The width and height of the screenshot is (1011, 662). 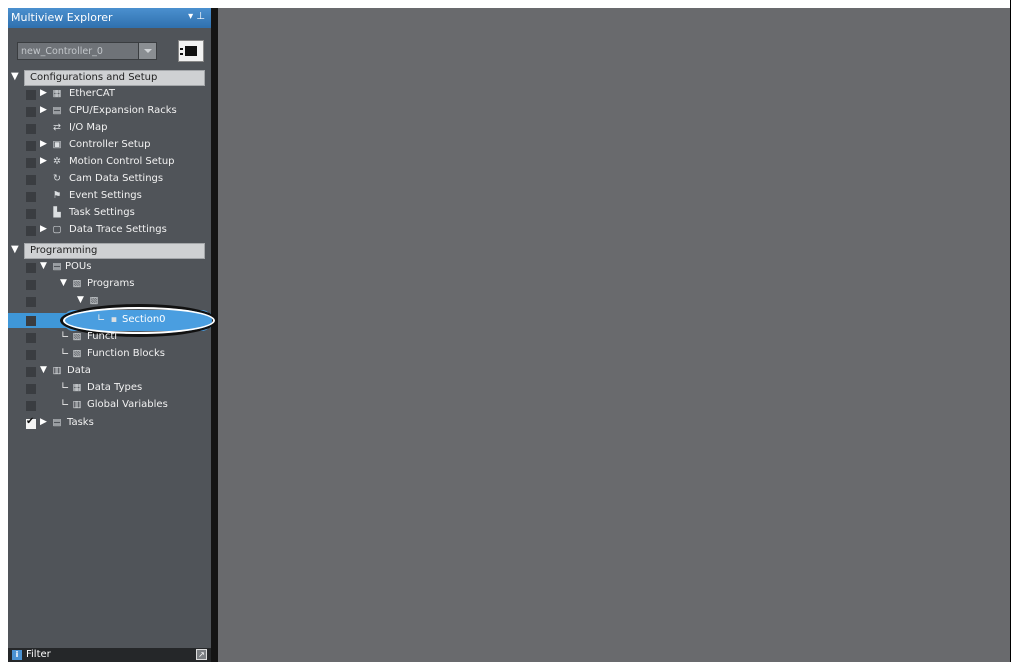 What do you see at coordinates (77, 353) in the screenshot?
I see `function-blocks-icon: ▧` at bounding box center [77, 353].